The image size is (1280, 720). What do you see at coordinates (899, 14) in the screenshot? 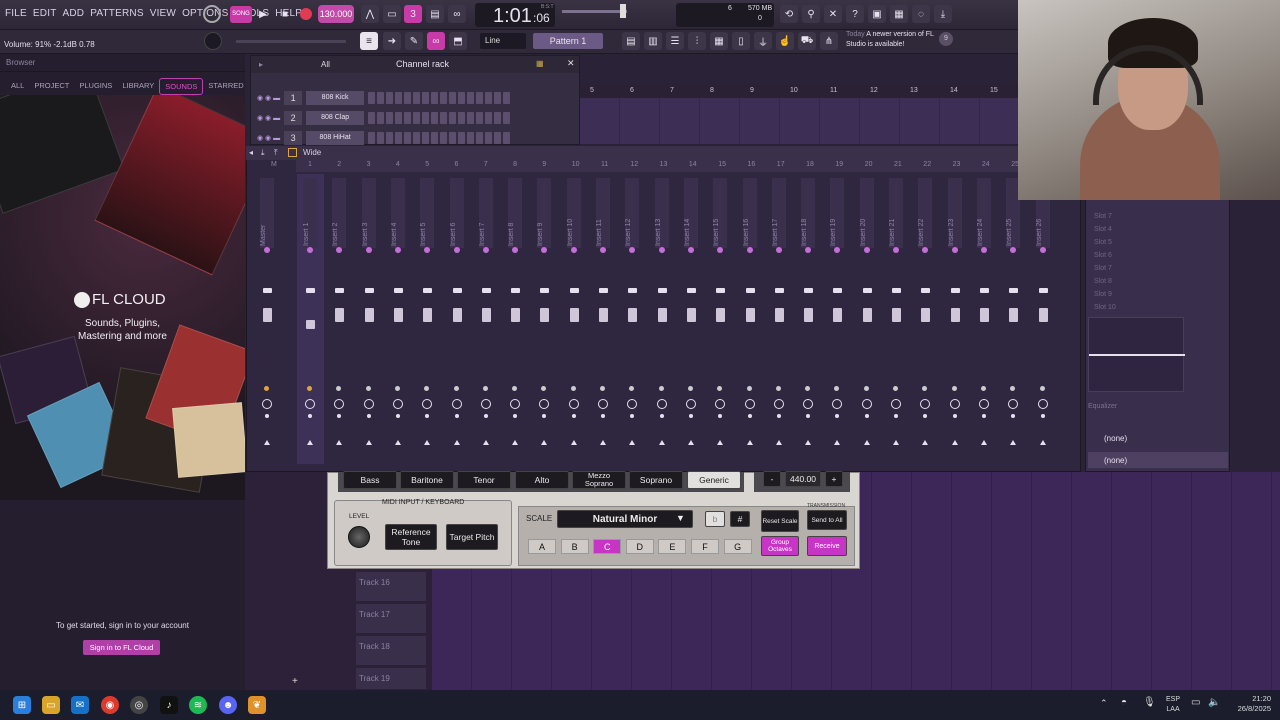
I see `plugin-picker-icon: ▦` at bounding box center [899, 14].